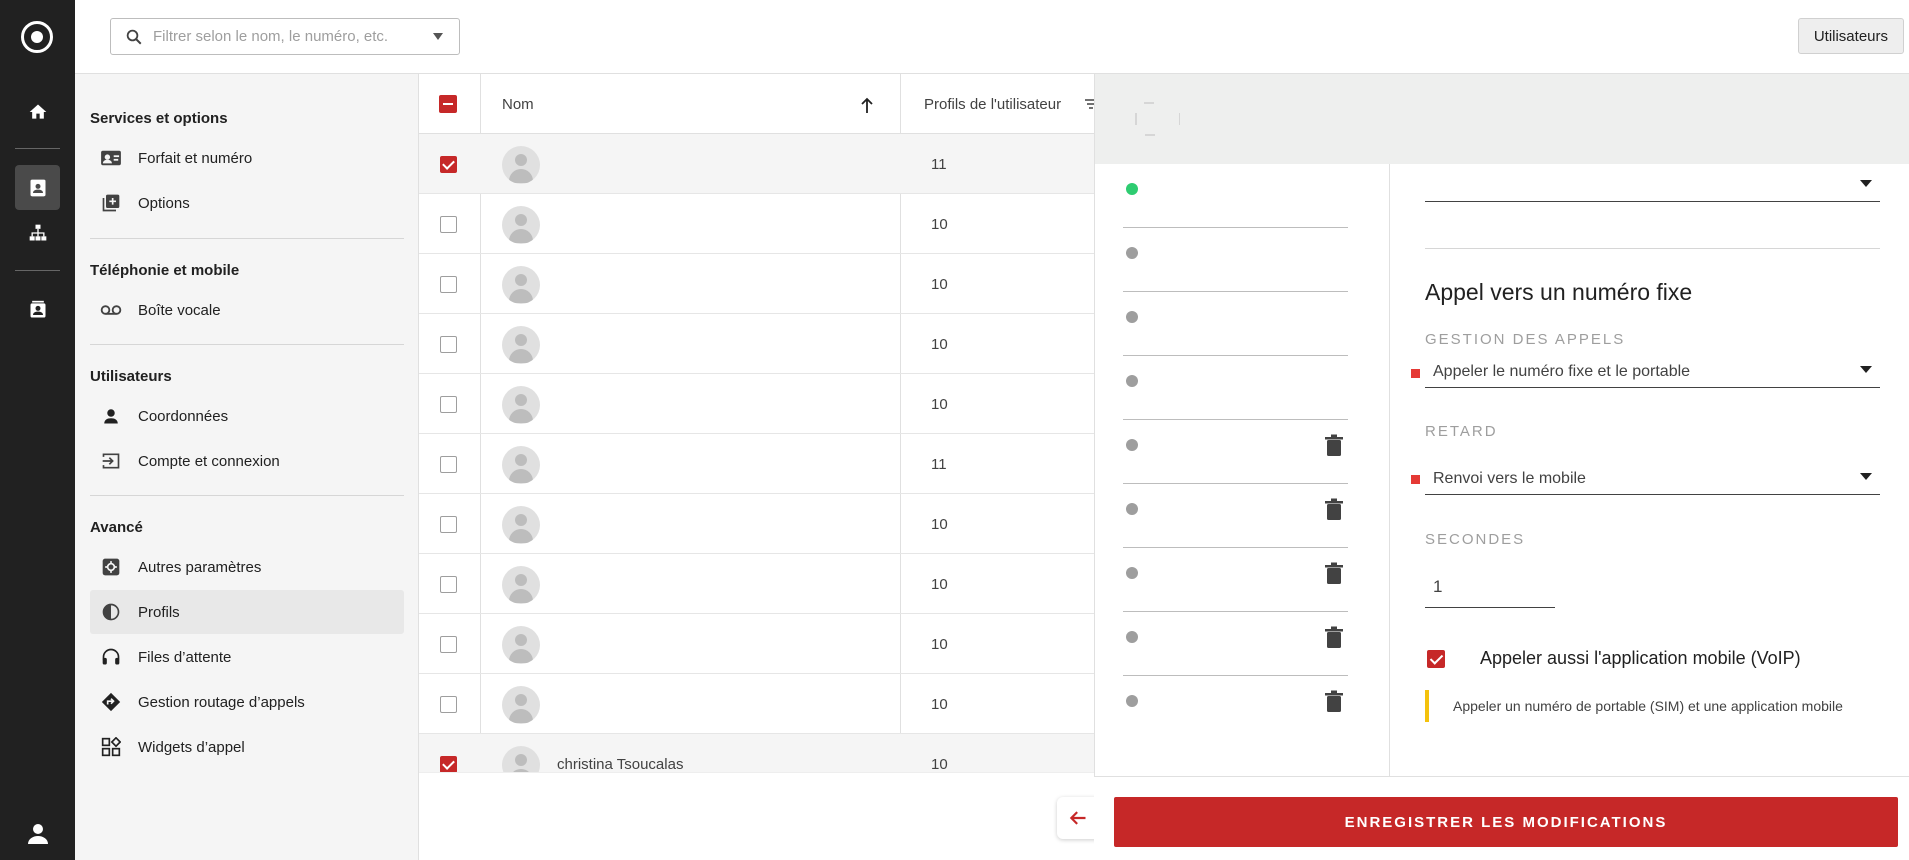 The width and height of the screenshot is (1909, 860). What do you see at coordinates (1652, 183) in the screenshot?
I see `previous-select` at bounding box center [1652, 183].